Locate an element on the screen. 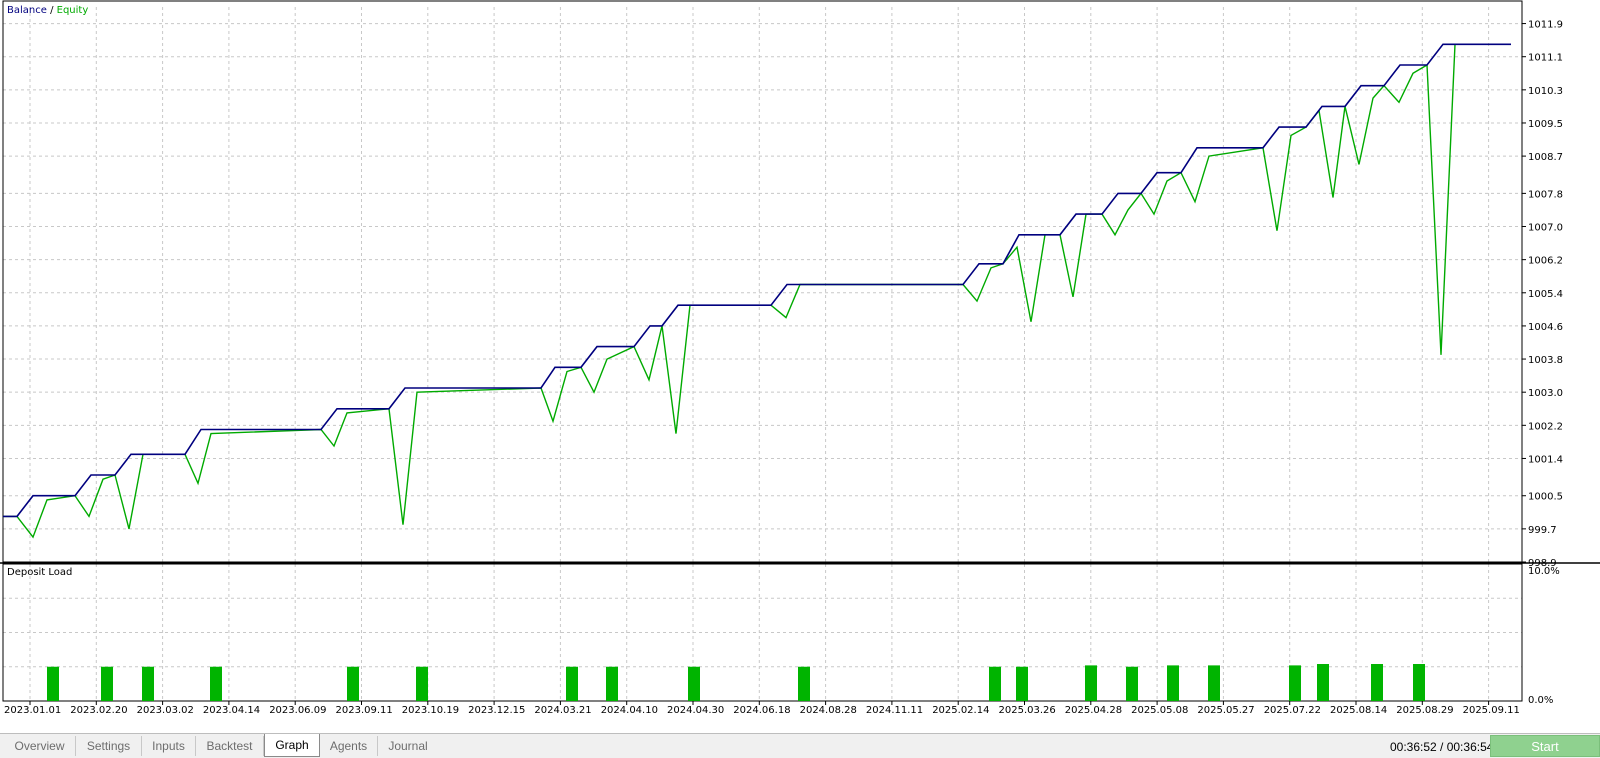  y-tick-label: 1000.5 is located at coordinates (1545, 497).